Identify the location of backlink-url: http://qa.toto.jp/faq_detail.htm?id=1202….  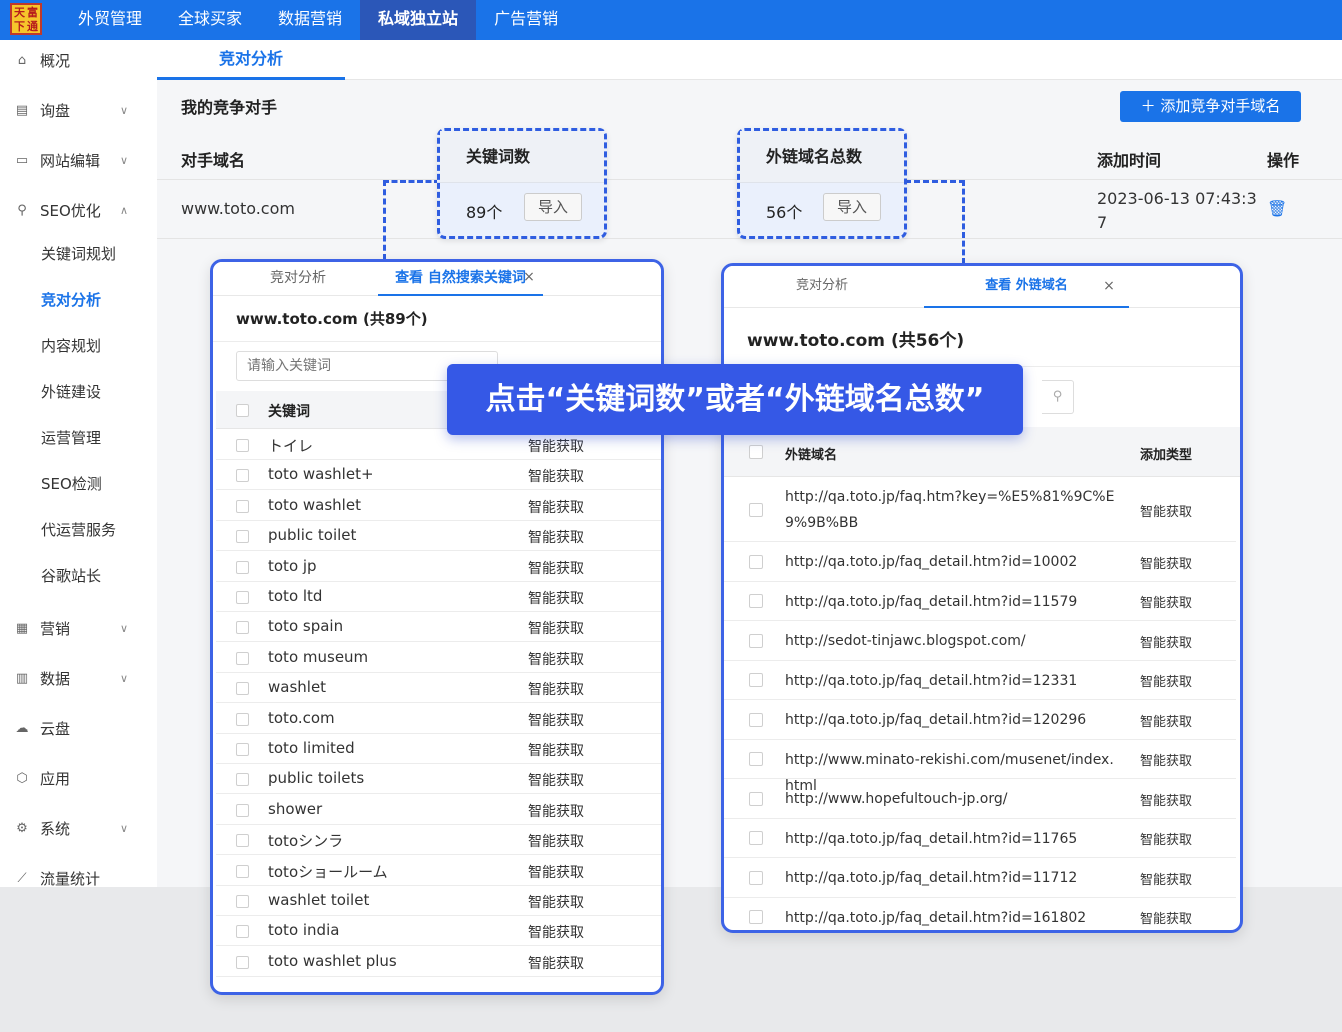
(950, 720).